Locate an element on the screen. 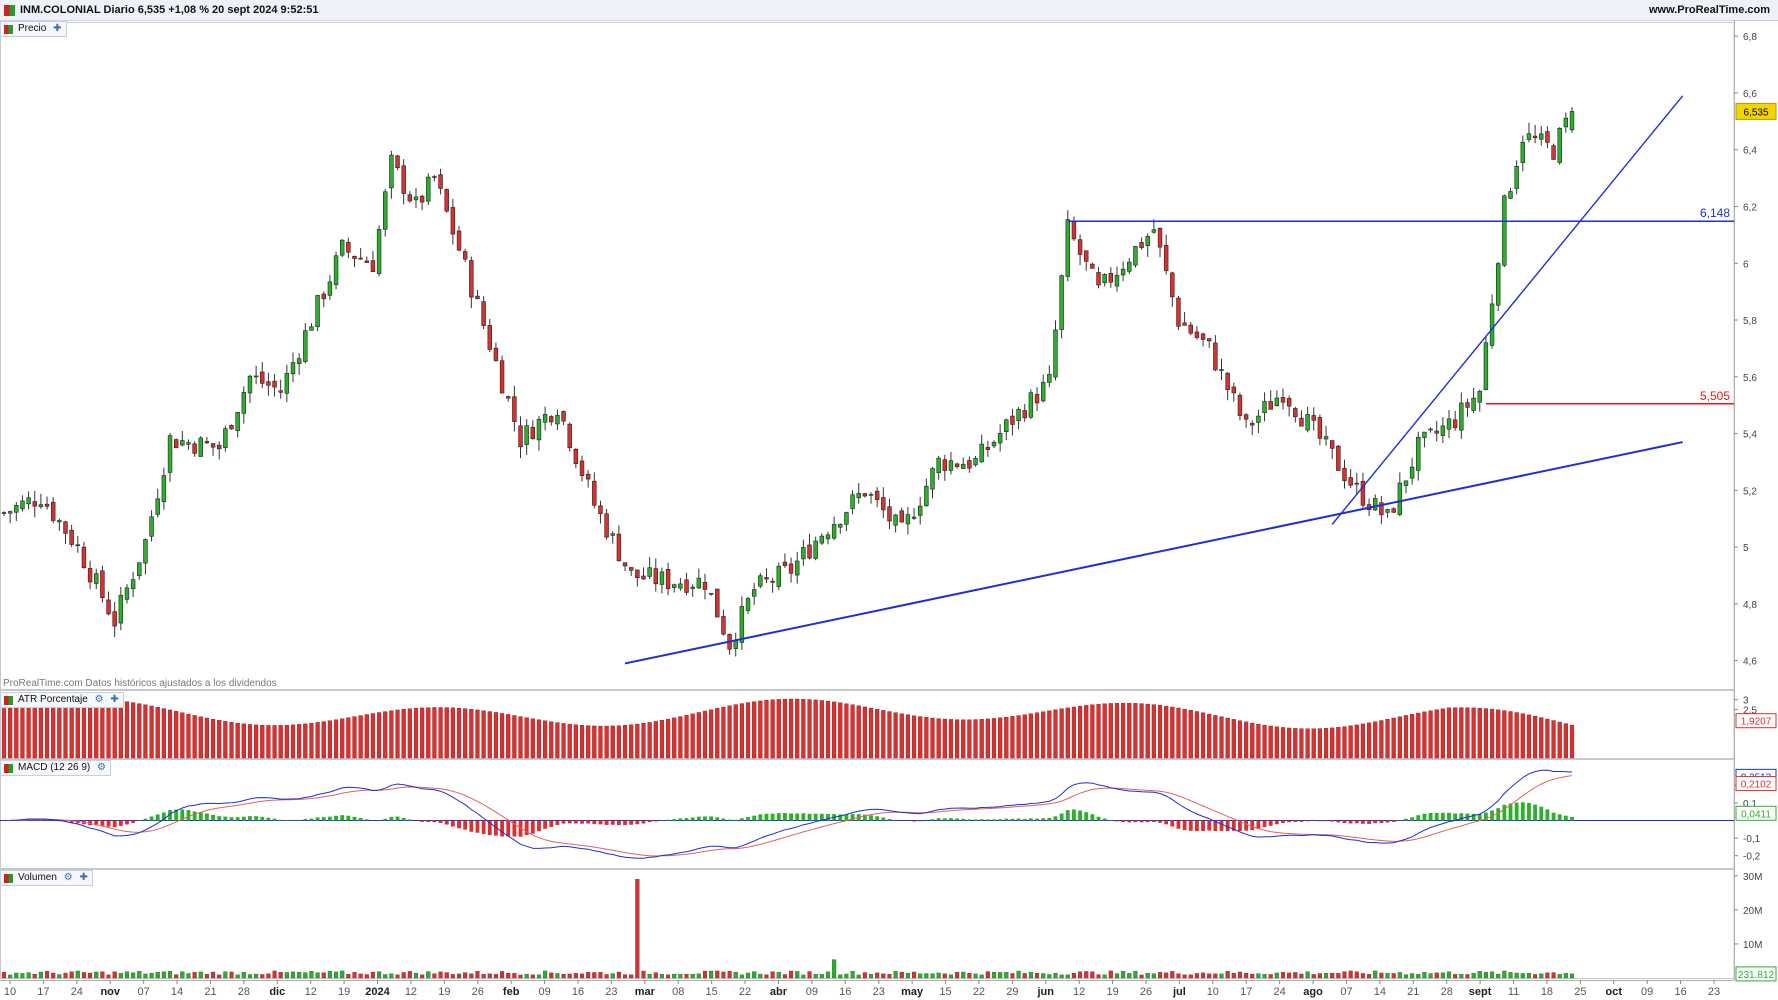 This screenshot has height=1000, width=1778. atr-panel-label: ATR Porcentaje ⚙ ✚ is located at coordinates (62, 700).